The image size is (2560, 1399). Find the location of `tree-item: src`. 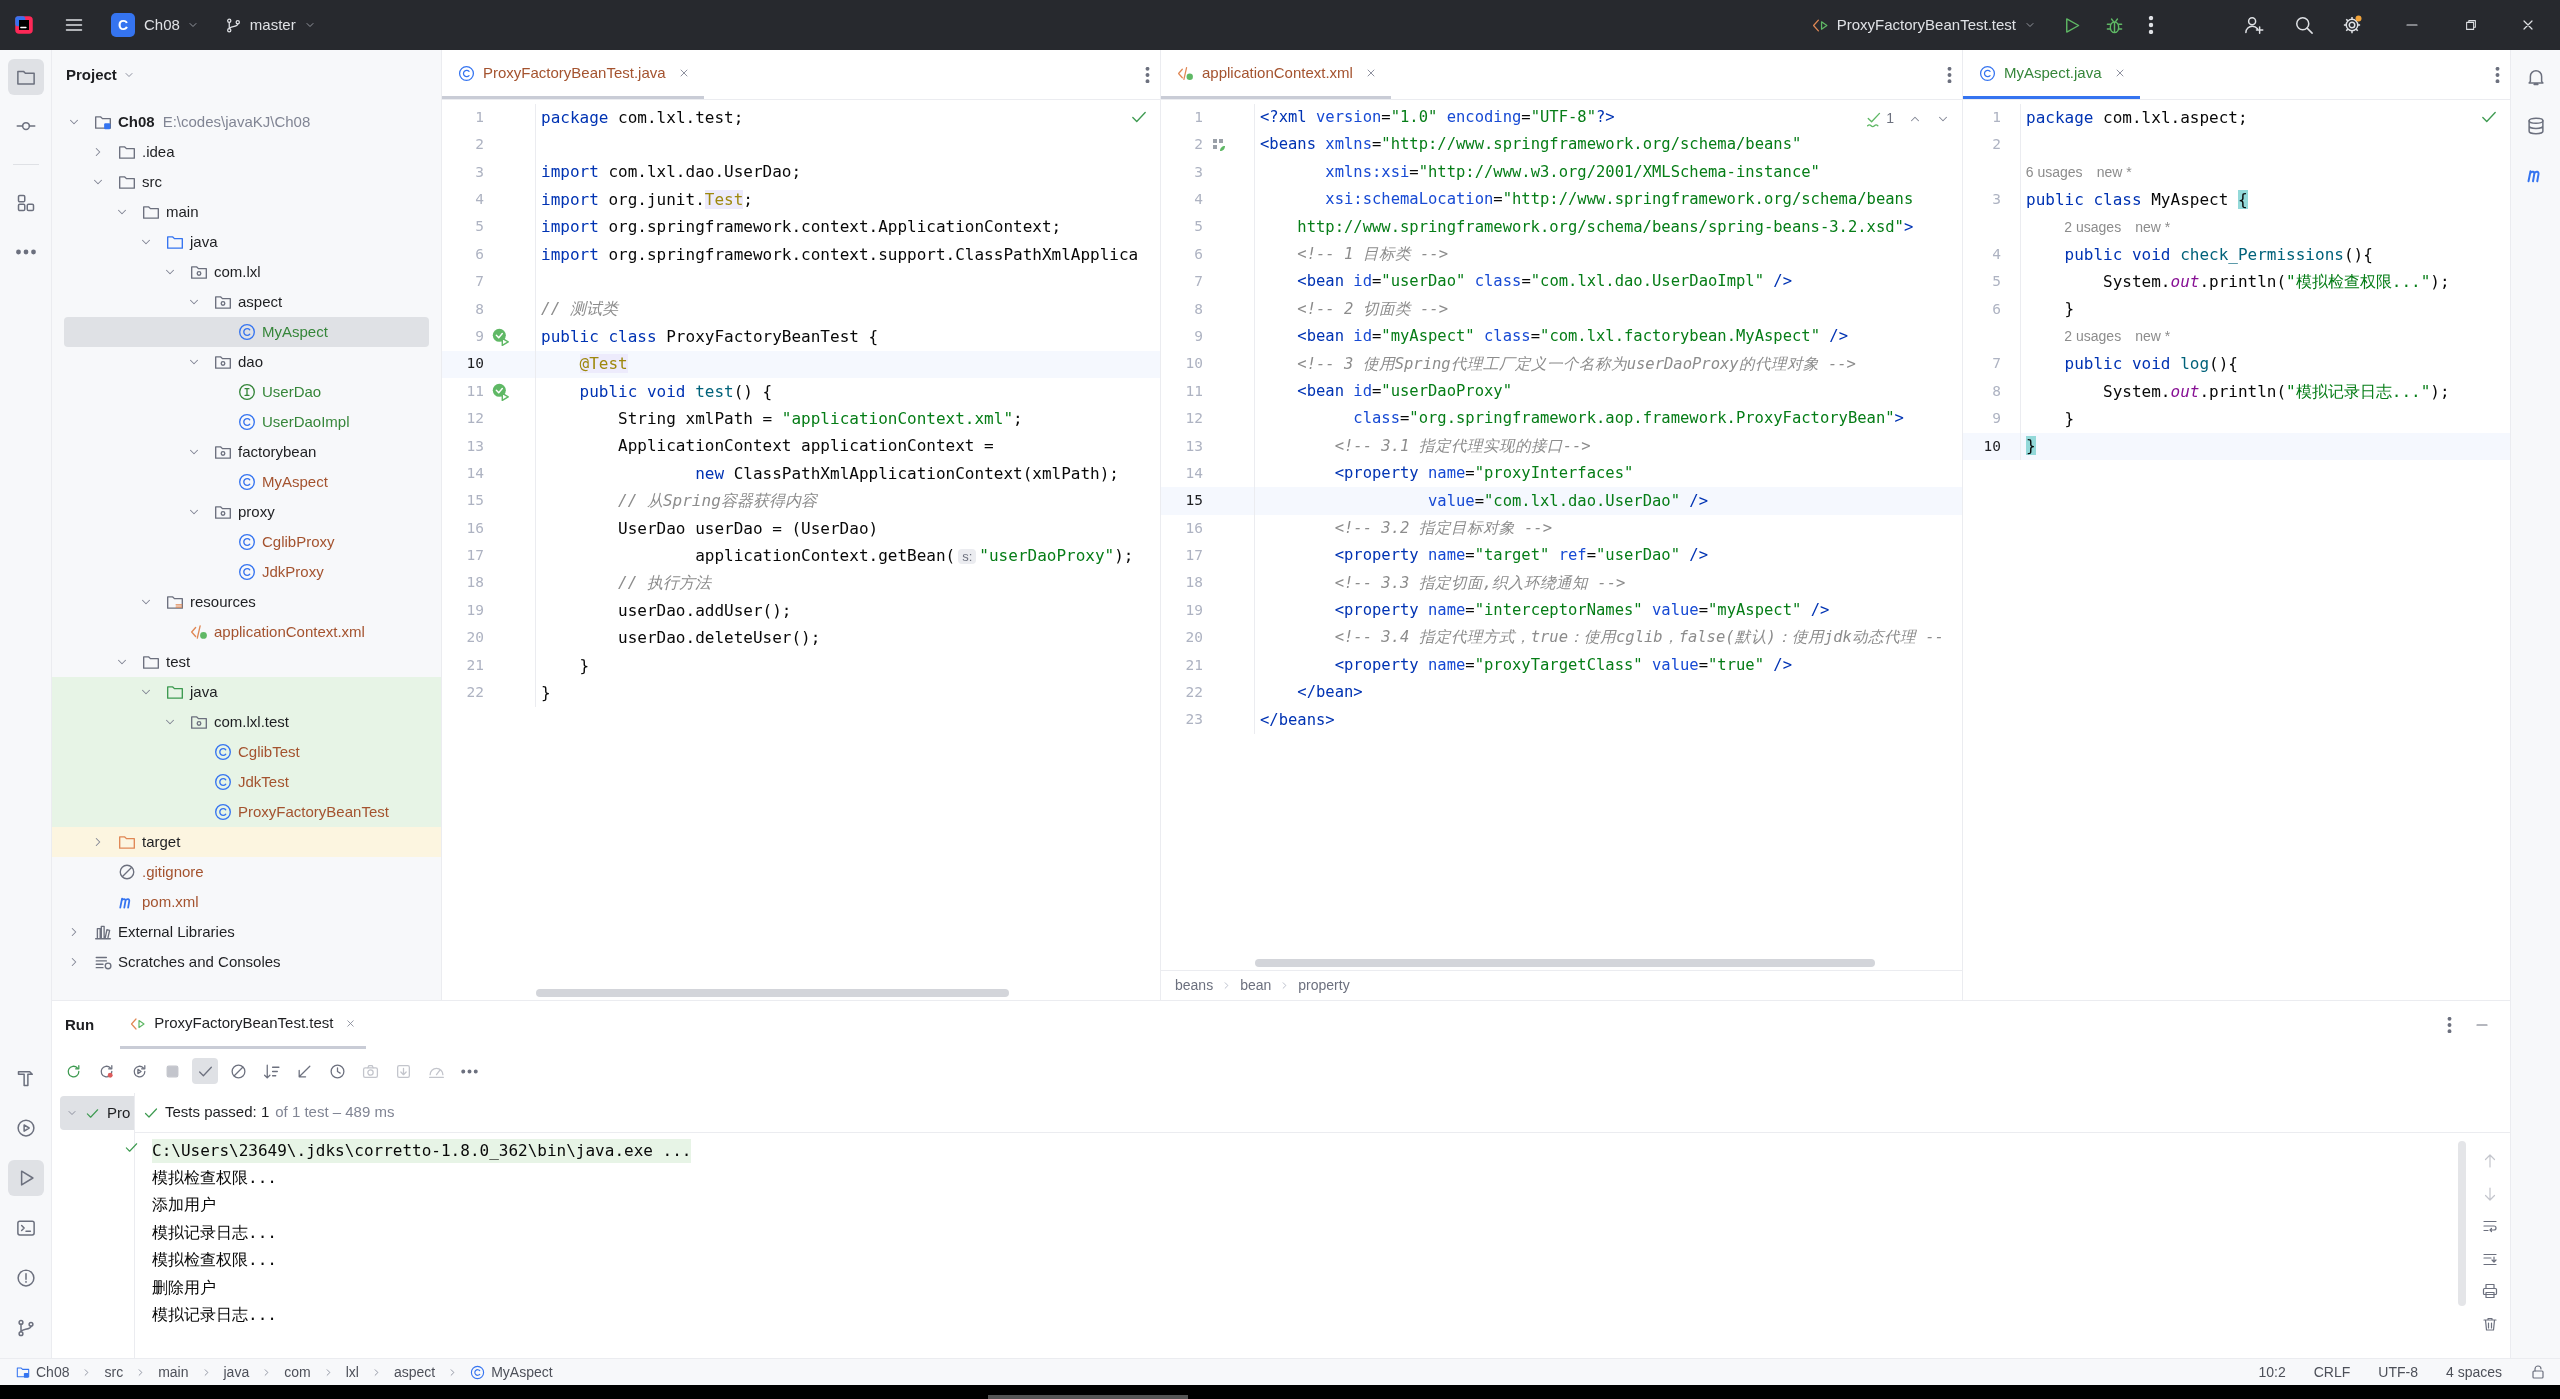

tree-item: src is located at coordinates (246, 182).